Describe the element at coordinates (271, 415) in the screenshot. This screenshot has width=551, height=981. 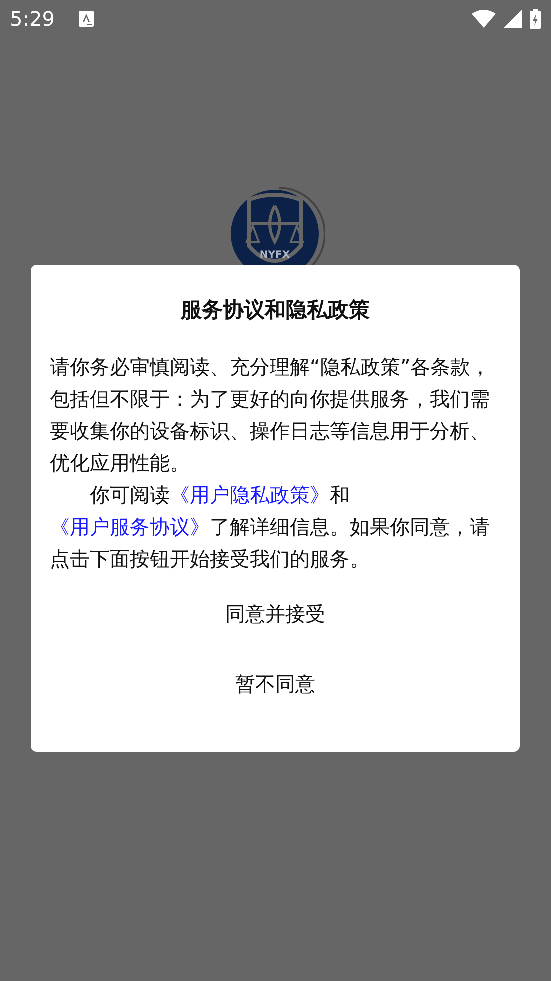
I see `paragraph: 请你务必审慎阅读、充分理解“隐私政策”各条款，包括但不限于：为了更好的向你提供服务，我们需要收集你的设备标识、操作日志等信息用于分析、优化应用性能。` at that location.